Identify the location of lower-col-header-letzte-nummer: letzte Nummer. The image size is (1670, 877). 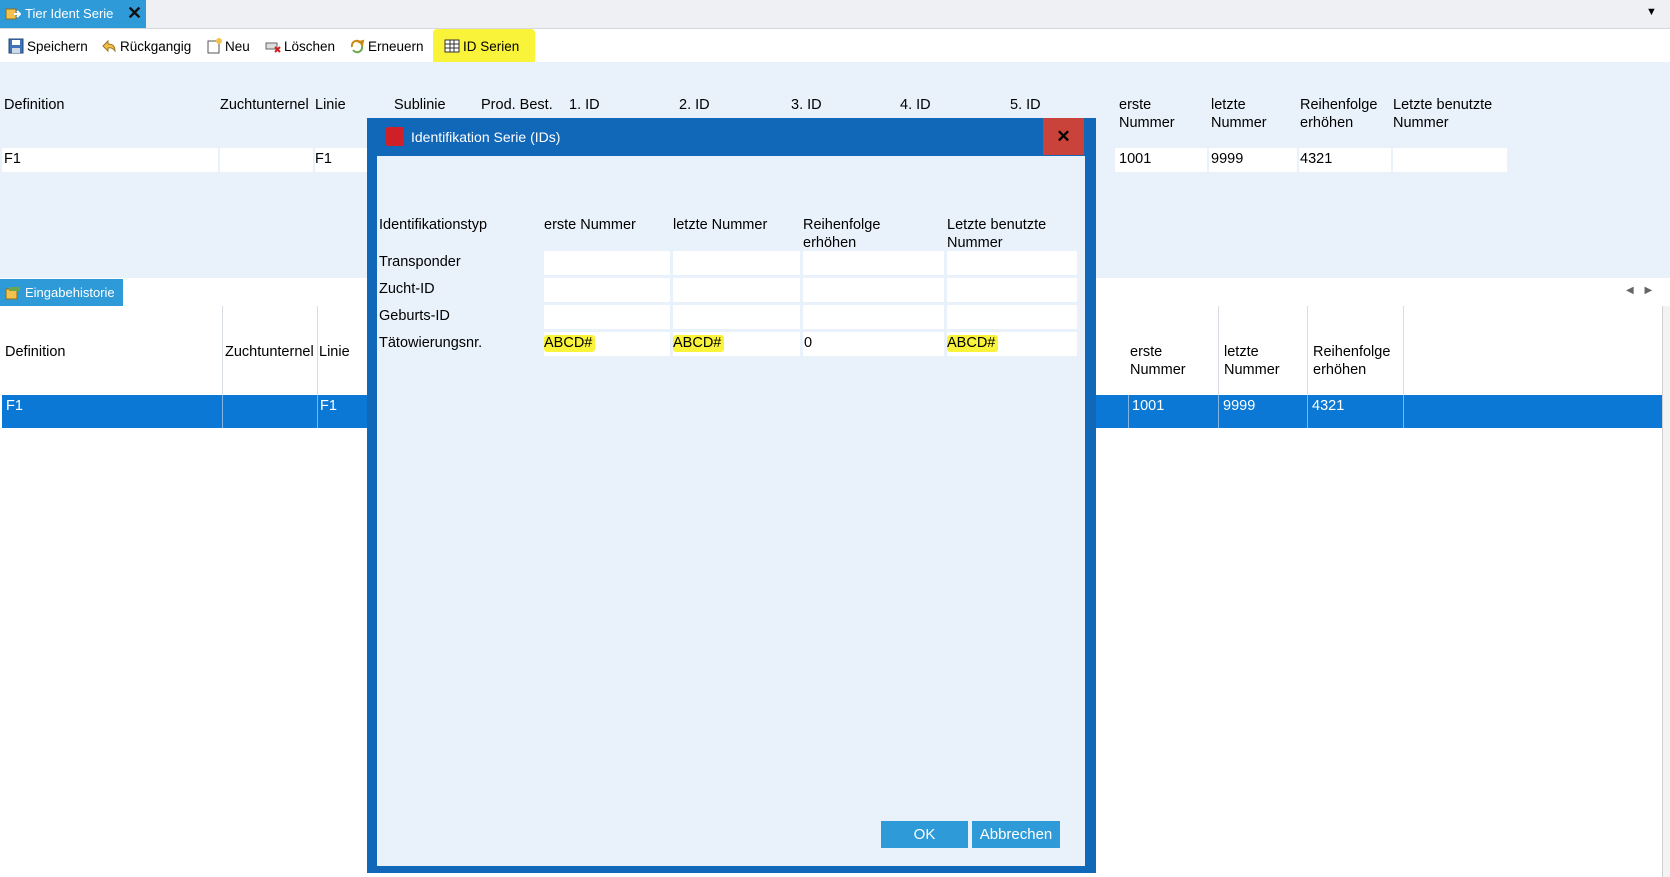
(1252, 361).